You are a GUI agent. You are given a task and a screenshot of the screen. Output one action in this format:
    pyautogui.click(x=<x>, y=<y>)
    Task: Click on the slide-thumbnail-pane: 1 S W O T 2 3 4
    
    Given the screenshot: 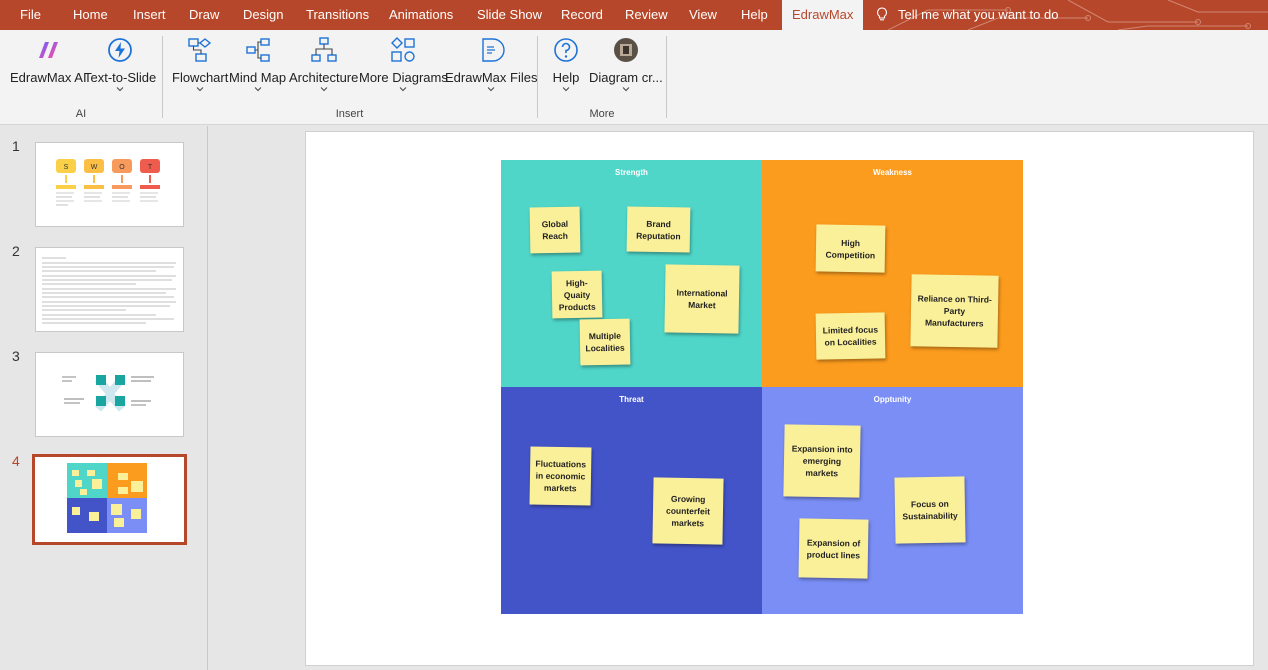 What is the action you would take?
    pyautogui.click(x=104, y=398)
    